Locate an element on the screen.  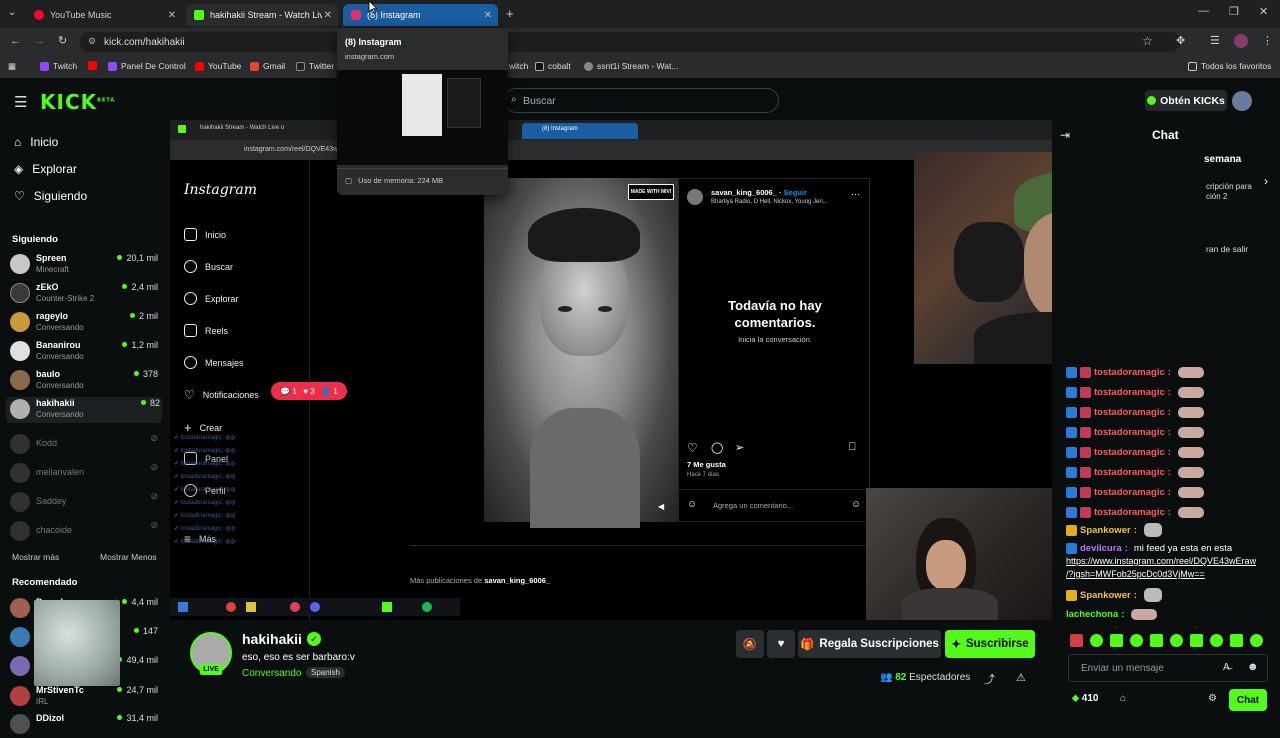
share-icon: ⤴ is located at coordinates (989, 679).